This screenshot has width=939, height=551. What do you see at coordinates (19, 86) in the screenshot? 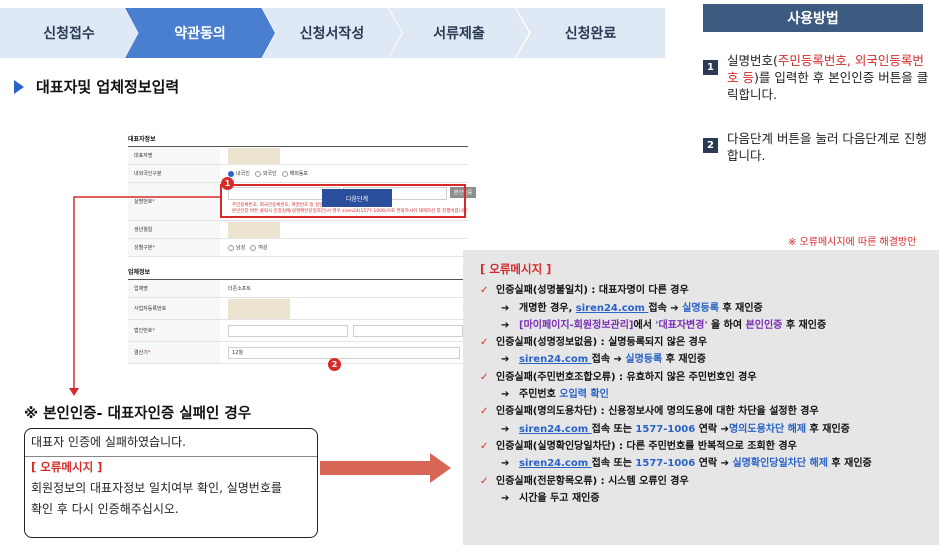
I see `triangle-icon` at bounding box center [19, 86].